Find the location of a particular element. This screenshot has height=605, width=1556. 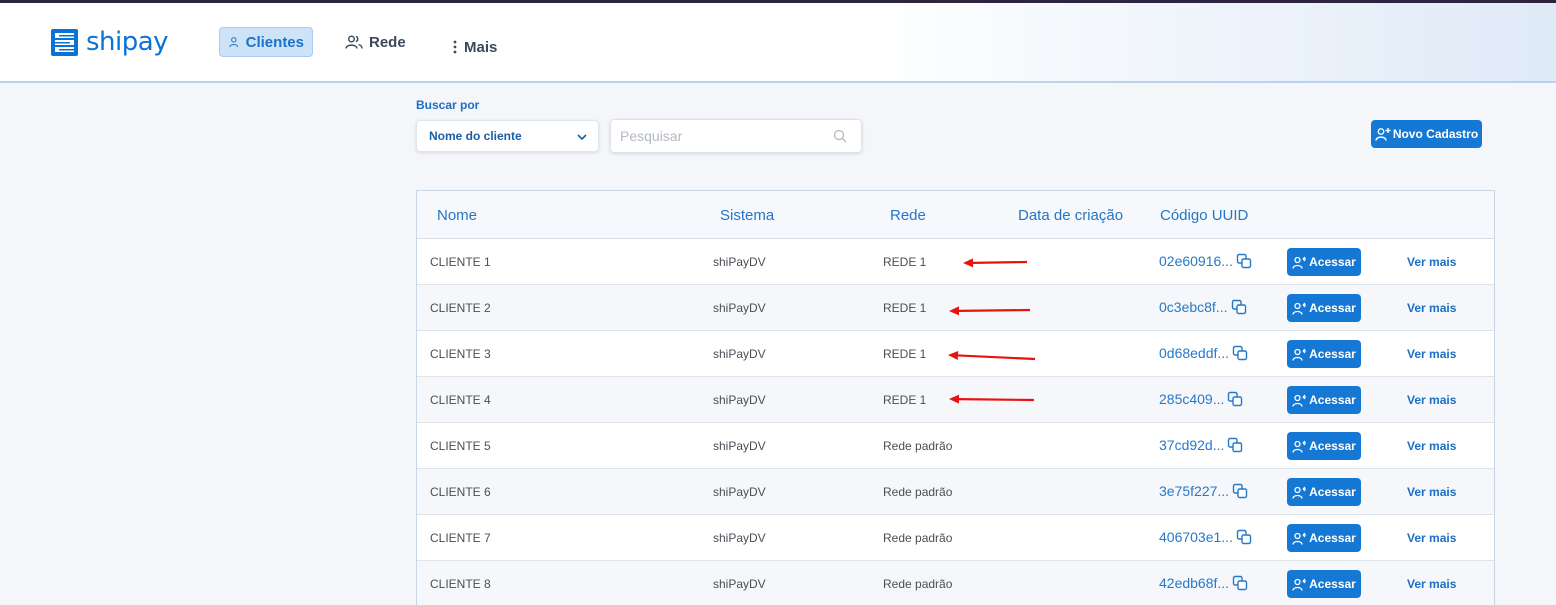

column-header-nome: Nome is located at coordinates (457, 215).